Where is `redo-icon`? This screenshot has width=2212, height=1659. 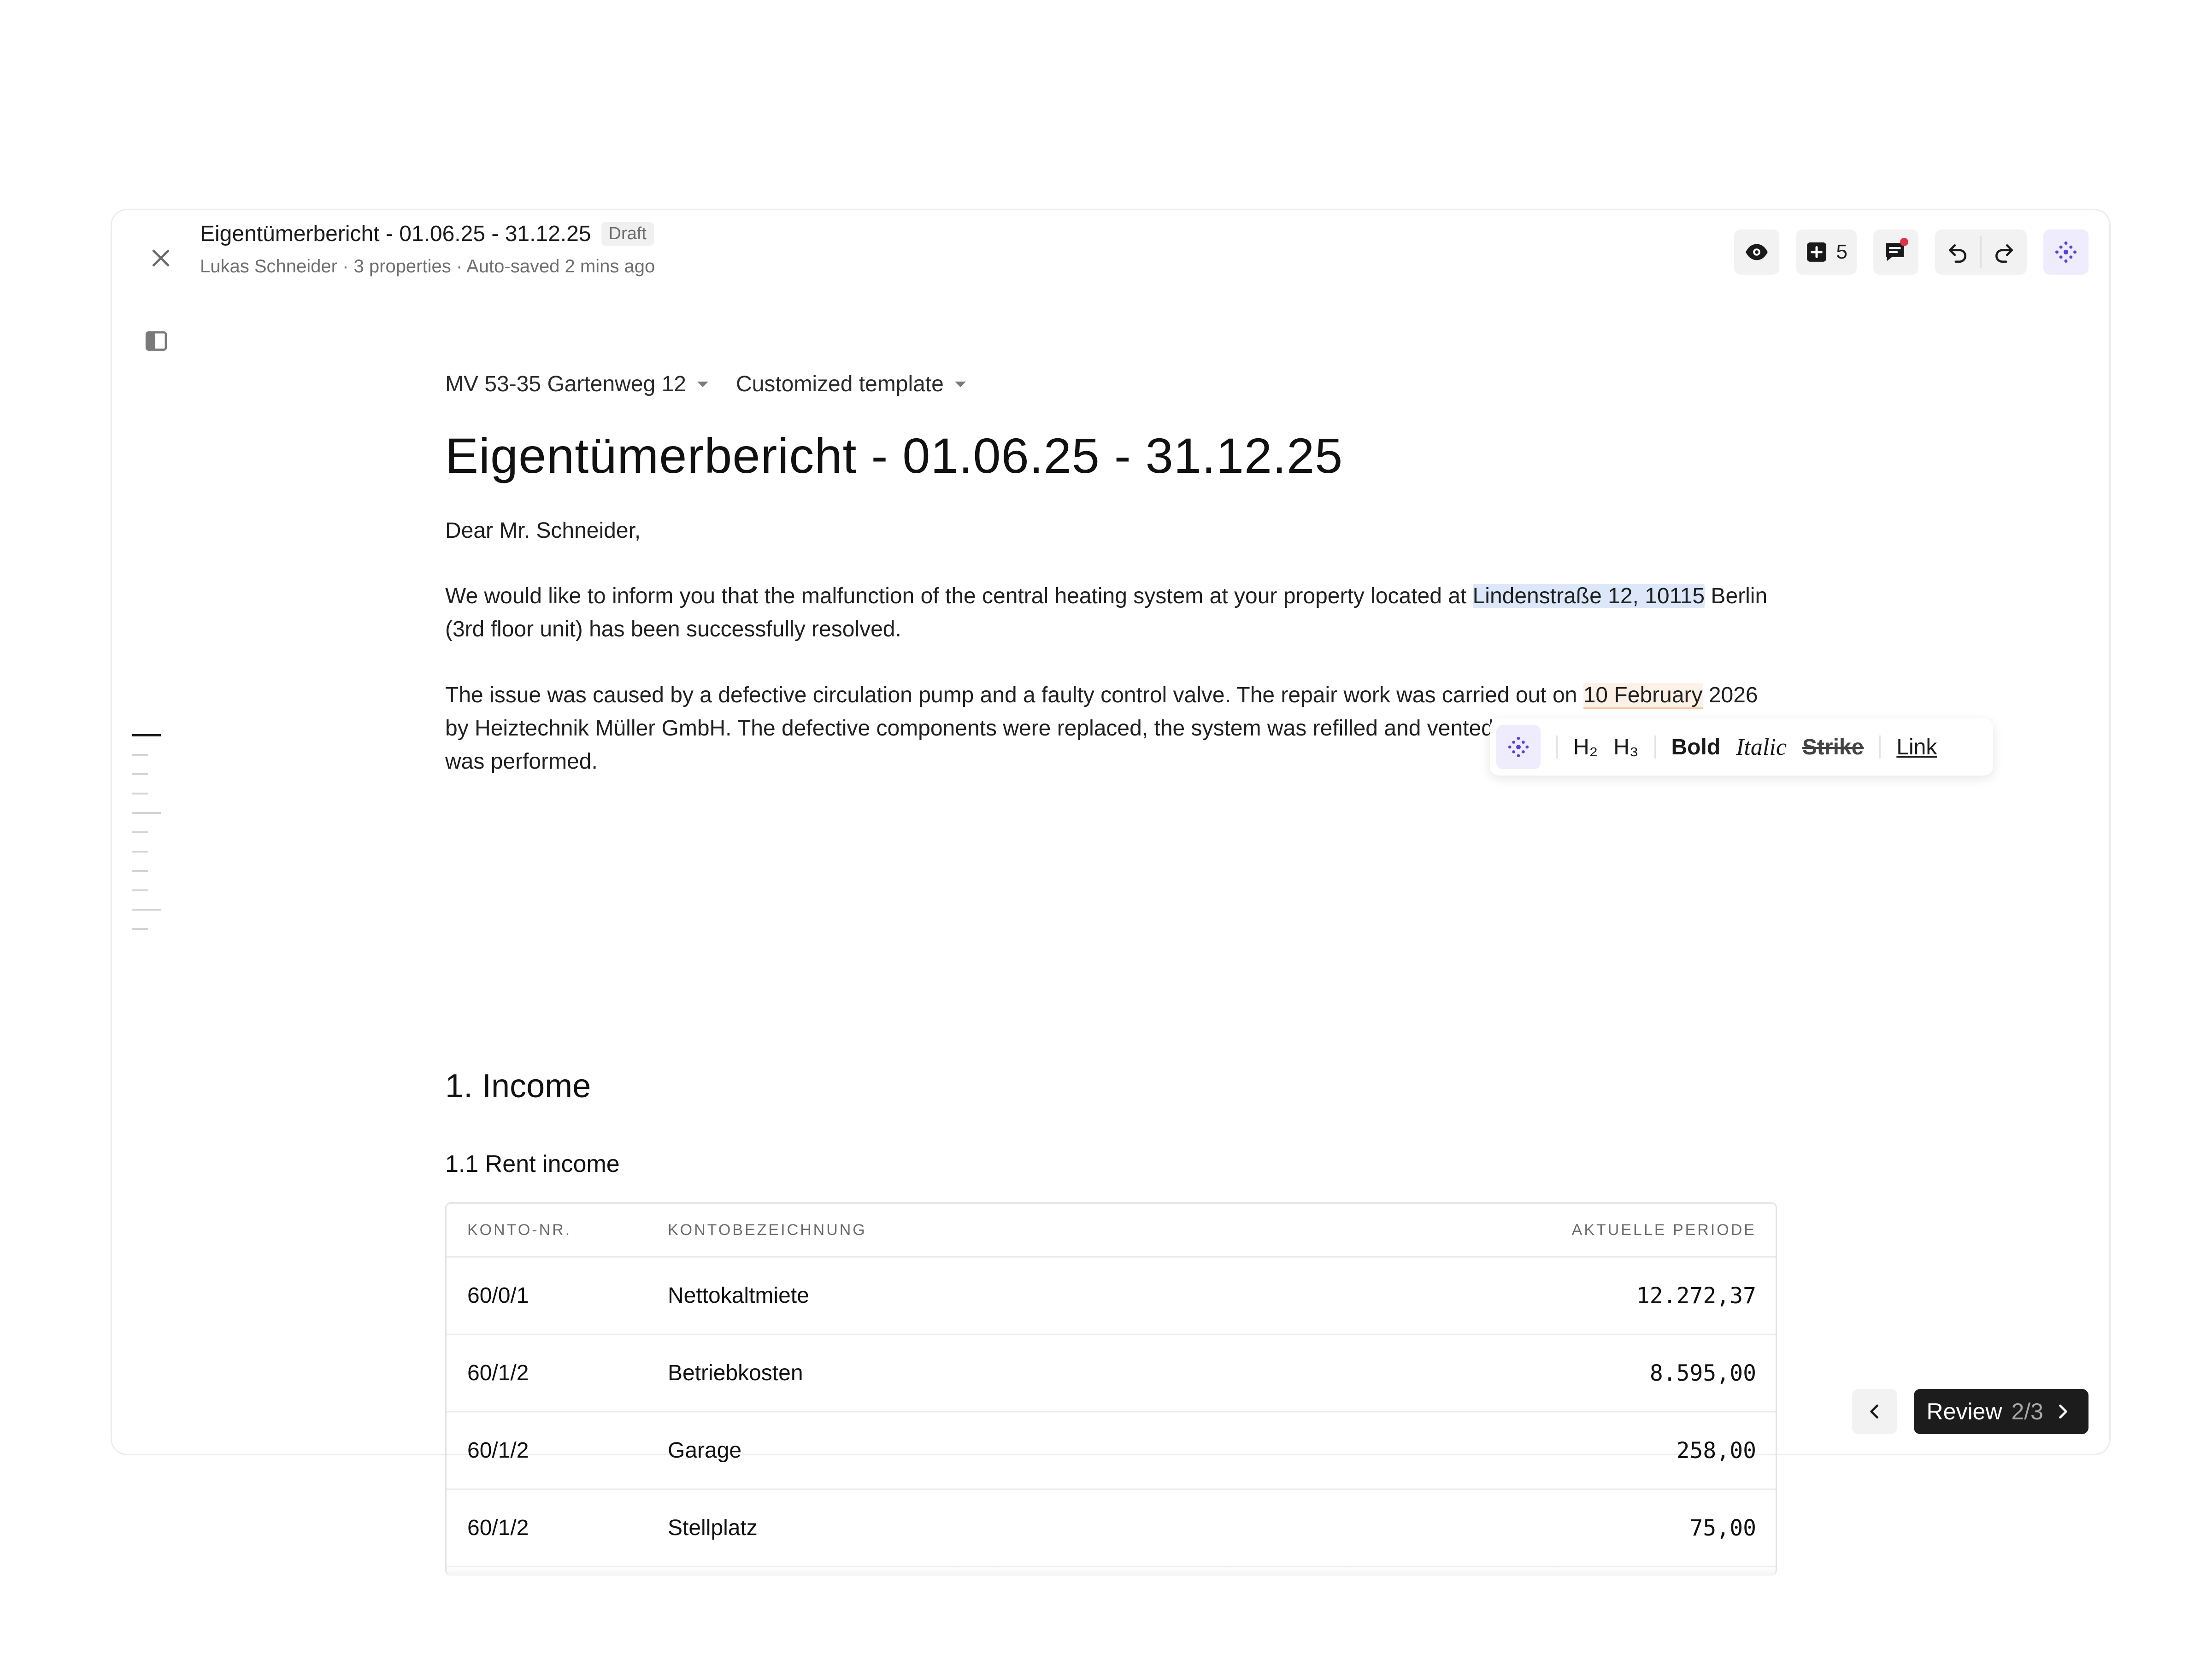 redo-icon is located at coordinates (2004, 253).